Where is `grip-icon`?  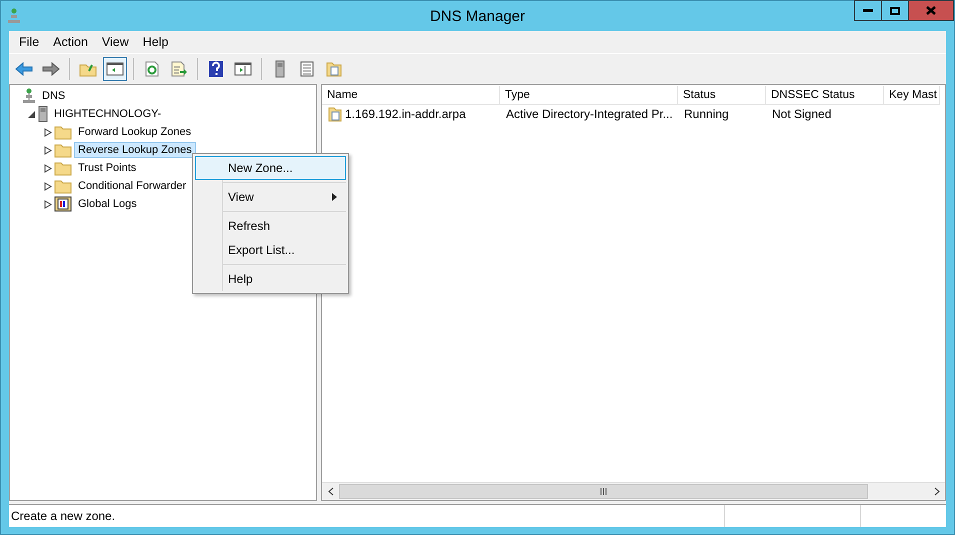
grip-icon is located at coordinates (603, 491).